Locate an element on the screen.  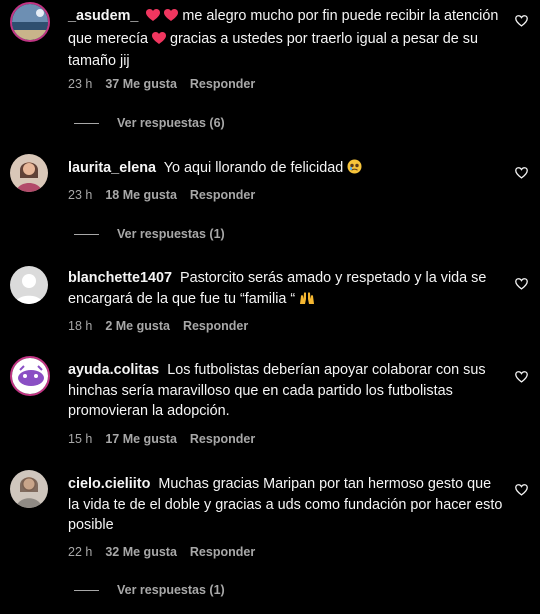
username: laurita_elena is located at coordinates (112, 168).